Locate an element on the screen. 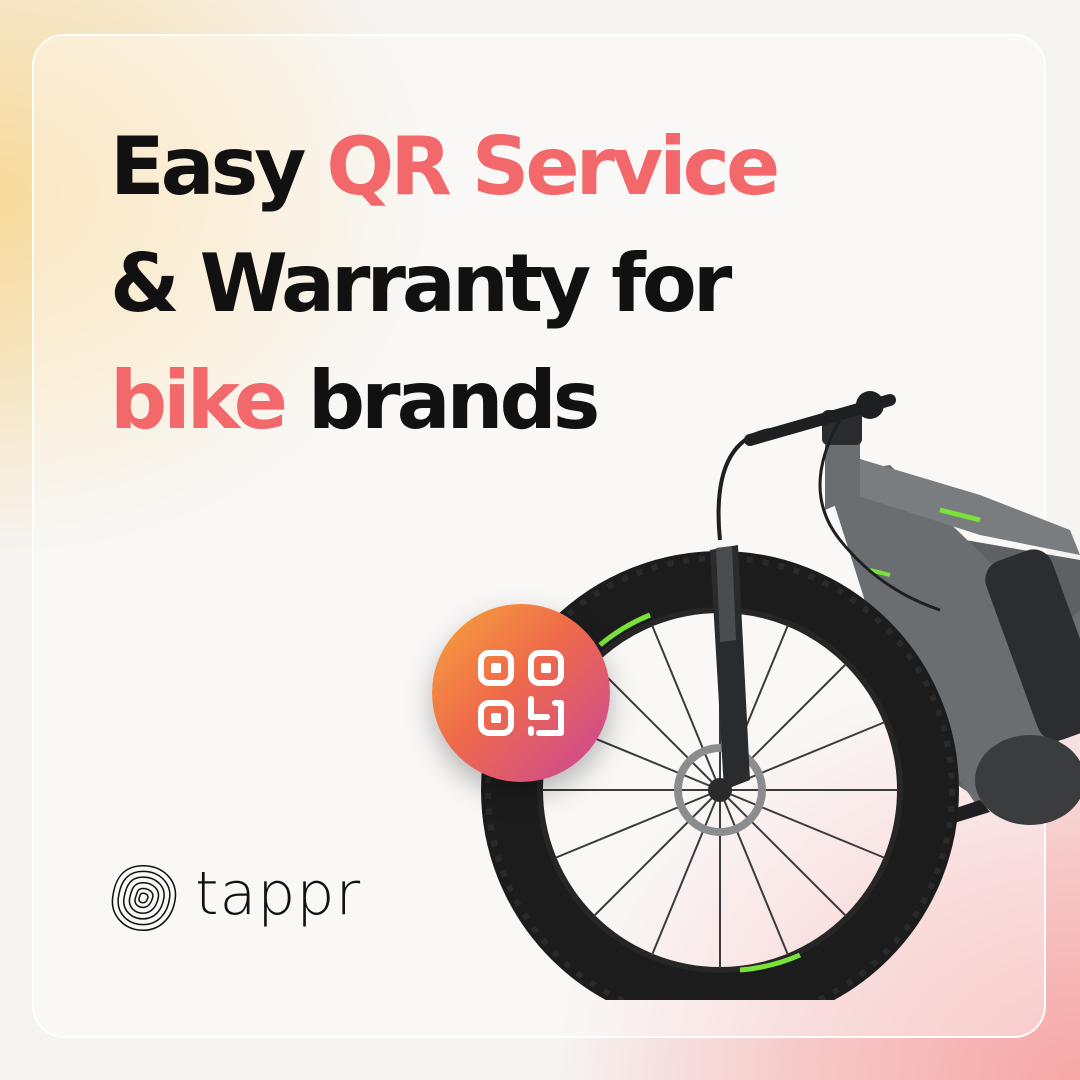  qr-code-icon is located at coordinates (521, 693).